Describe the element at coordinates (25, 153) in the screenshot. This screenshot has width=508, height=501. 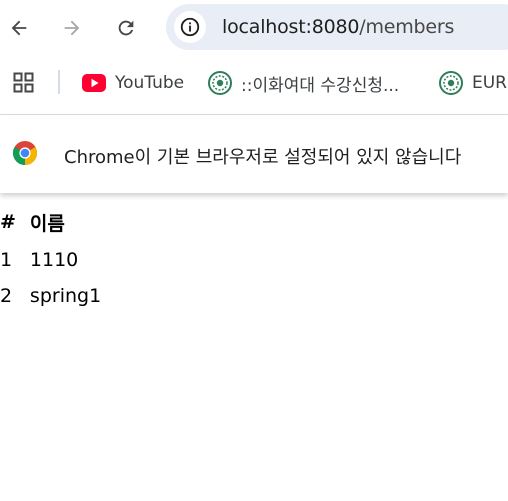
I see `chrome-logo-icon` at that location.